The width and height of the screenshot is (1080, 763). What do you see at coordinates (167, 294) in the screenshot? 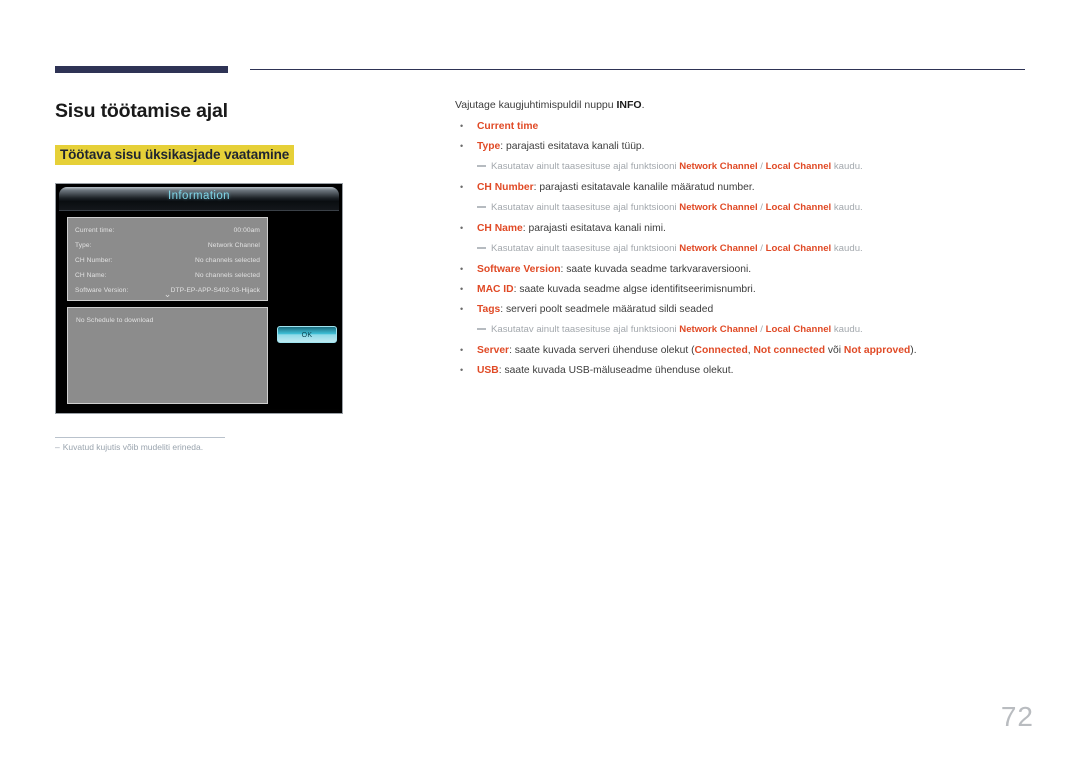
I see `chevron-down-icon: ⌄` at bounding box center [167, 294].